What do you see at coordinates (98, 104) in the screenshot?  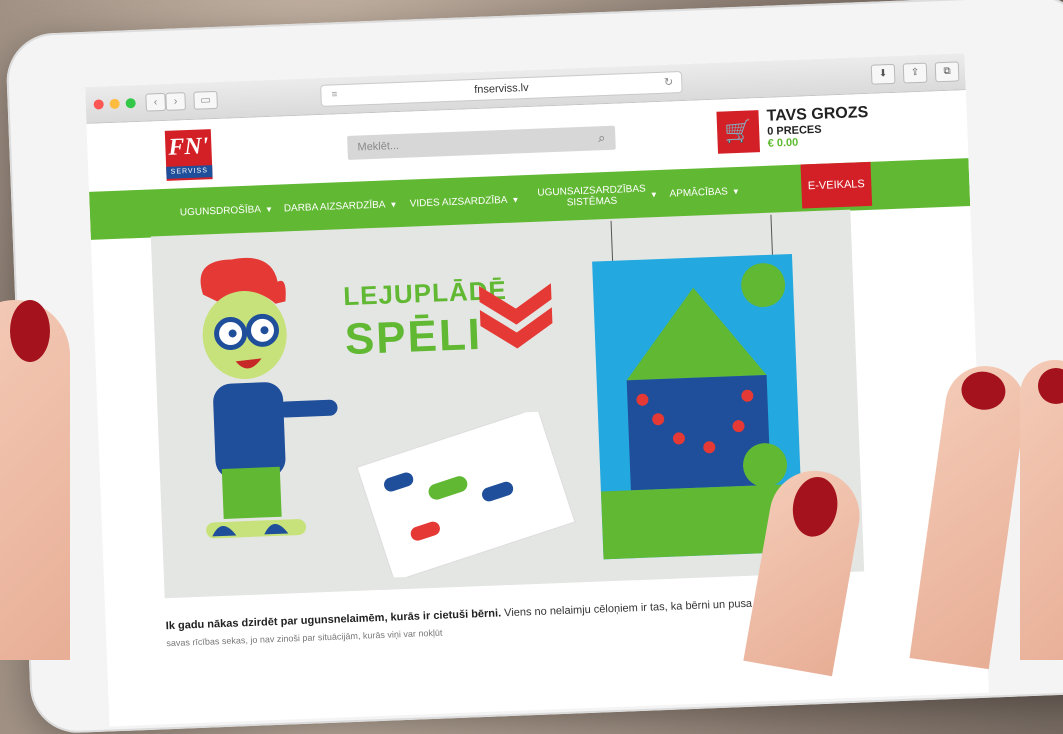 I see `close-window-button` at bounding box center [98, 104].